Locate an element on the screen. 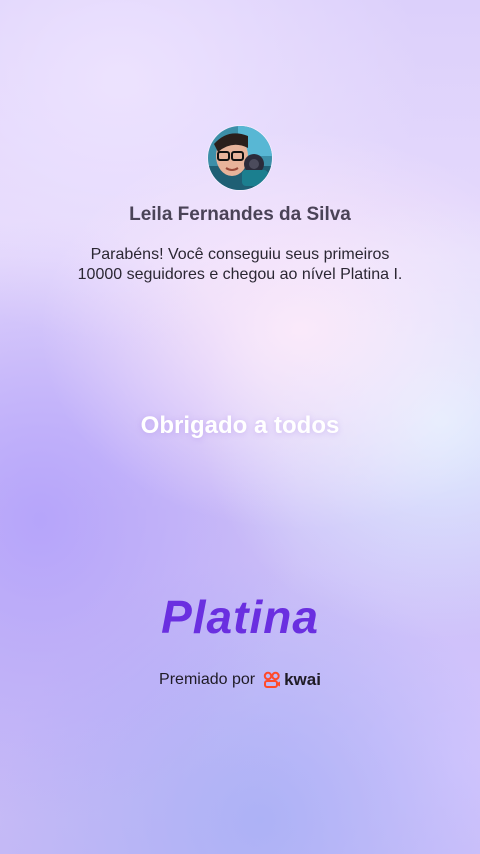  kwai-brand: kwai is located at coordinates (292, 680).